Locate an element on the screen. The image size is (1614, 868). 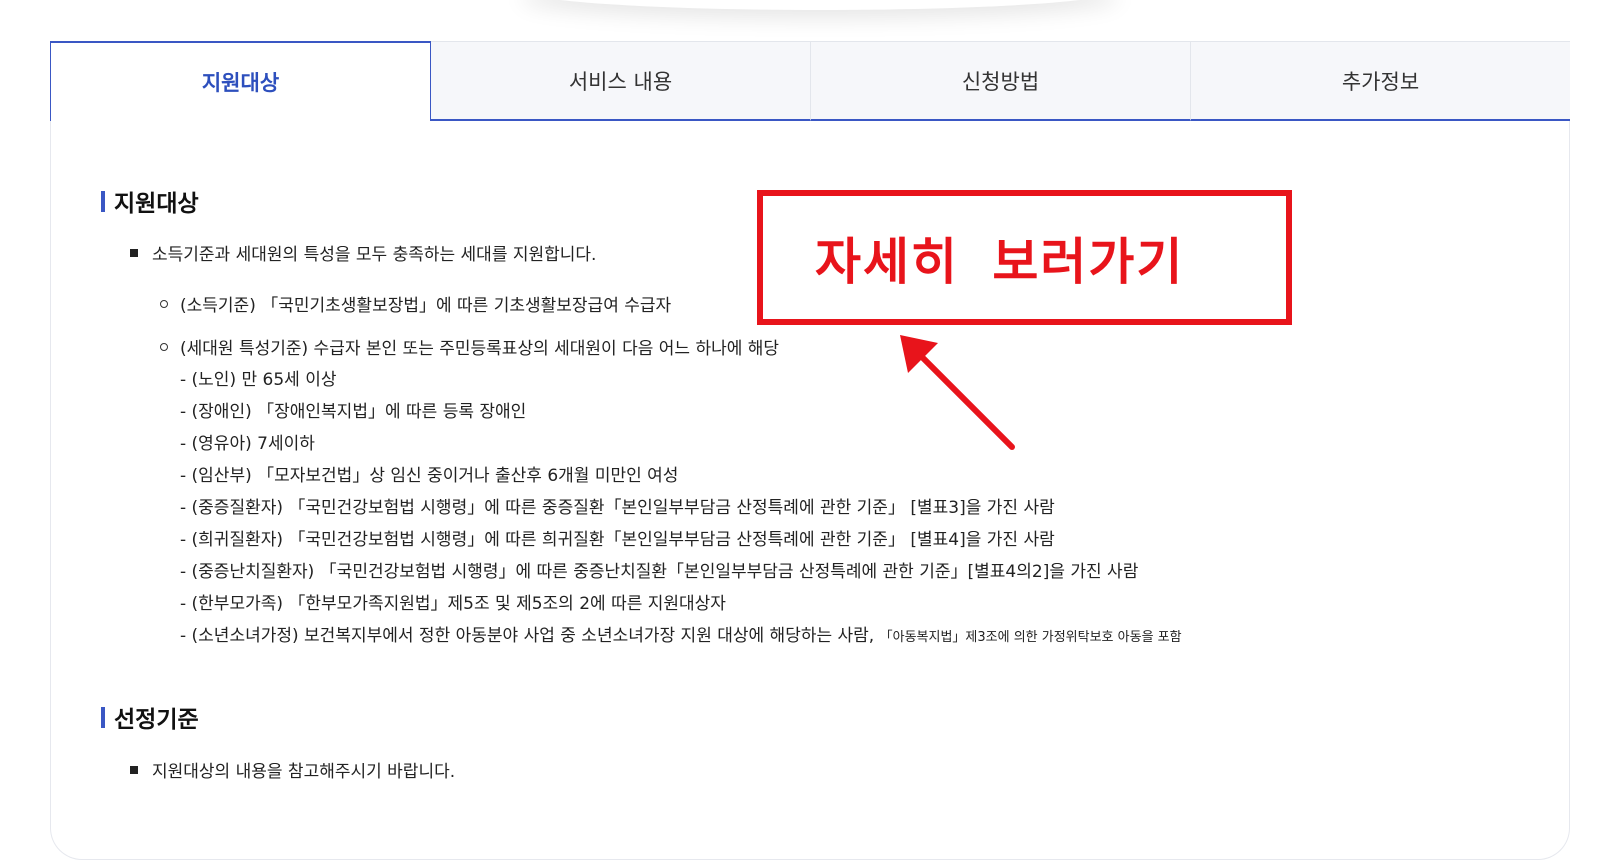
tab-application-method: 신청방법 is located at coordinates (1000, 81).